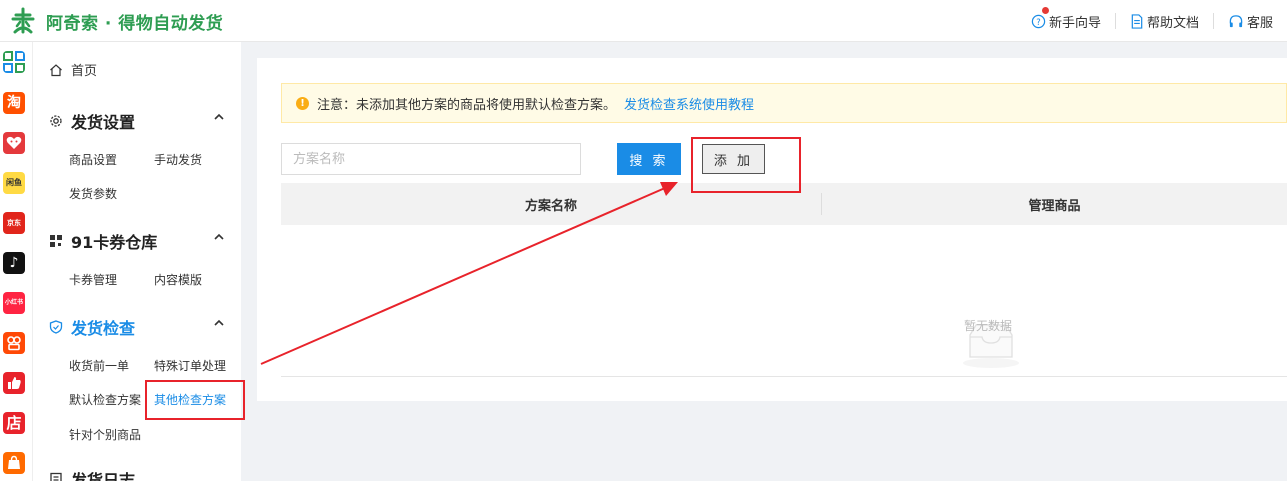 The width and height of the screenshot is (1287, 481). Describe the element at coordinates (649, 159) in the screenshot. I see `search-button: 搜 索` at that location.